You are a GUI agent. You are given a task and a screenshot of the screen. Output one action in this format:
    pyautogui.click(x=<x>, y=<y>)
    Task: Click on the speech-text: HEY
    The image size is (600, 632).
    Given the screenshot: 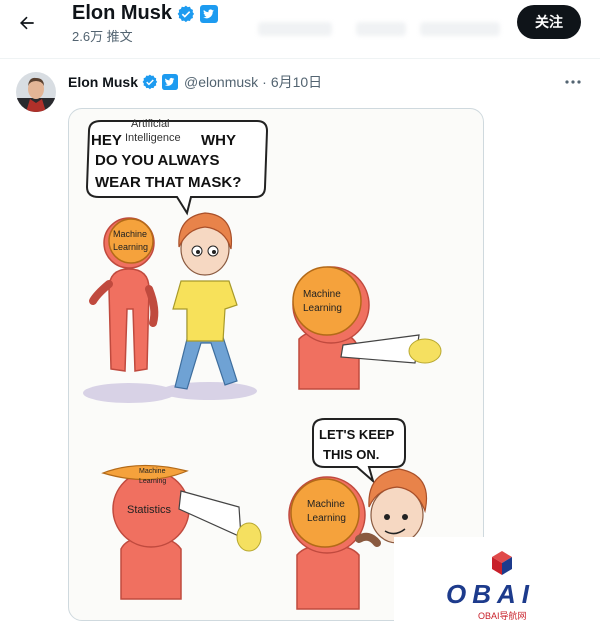 What is the action you would take?
    pyautogui.click(x=106, y=140)
    